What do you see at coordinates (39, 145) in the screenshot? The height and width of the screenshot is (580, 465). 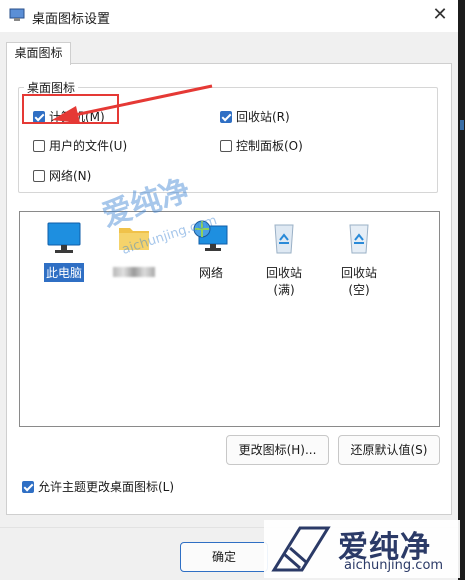 I see `checkbox-user-files-box` at bounding box center [39, 145].